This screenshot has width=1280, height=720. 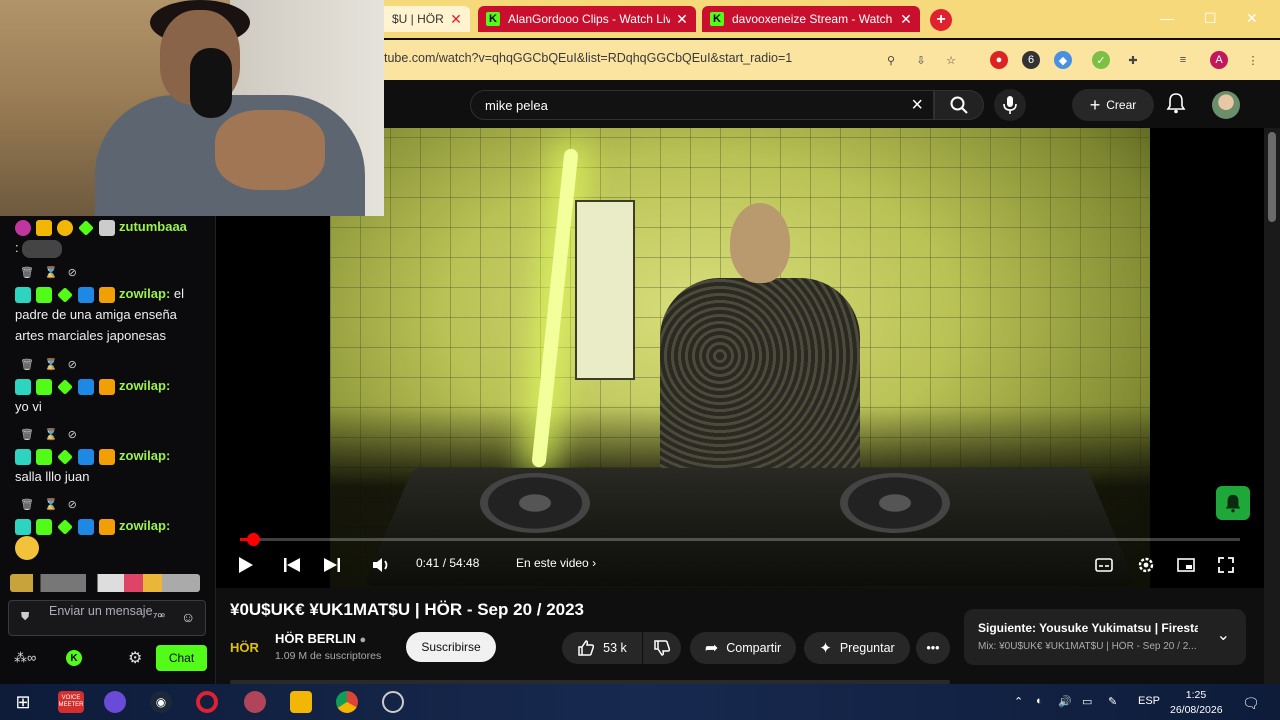 What do you see at coordinates (211, 83) in the screenshot?
I see `webcam-microphone` at bounding box center [211, 83].